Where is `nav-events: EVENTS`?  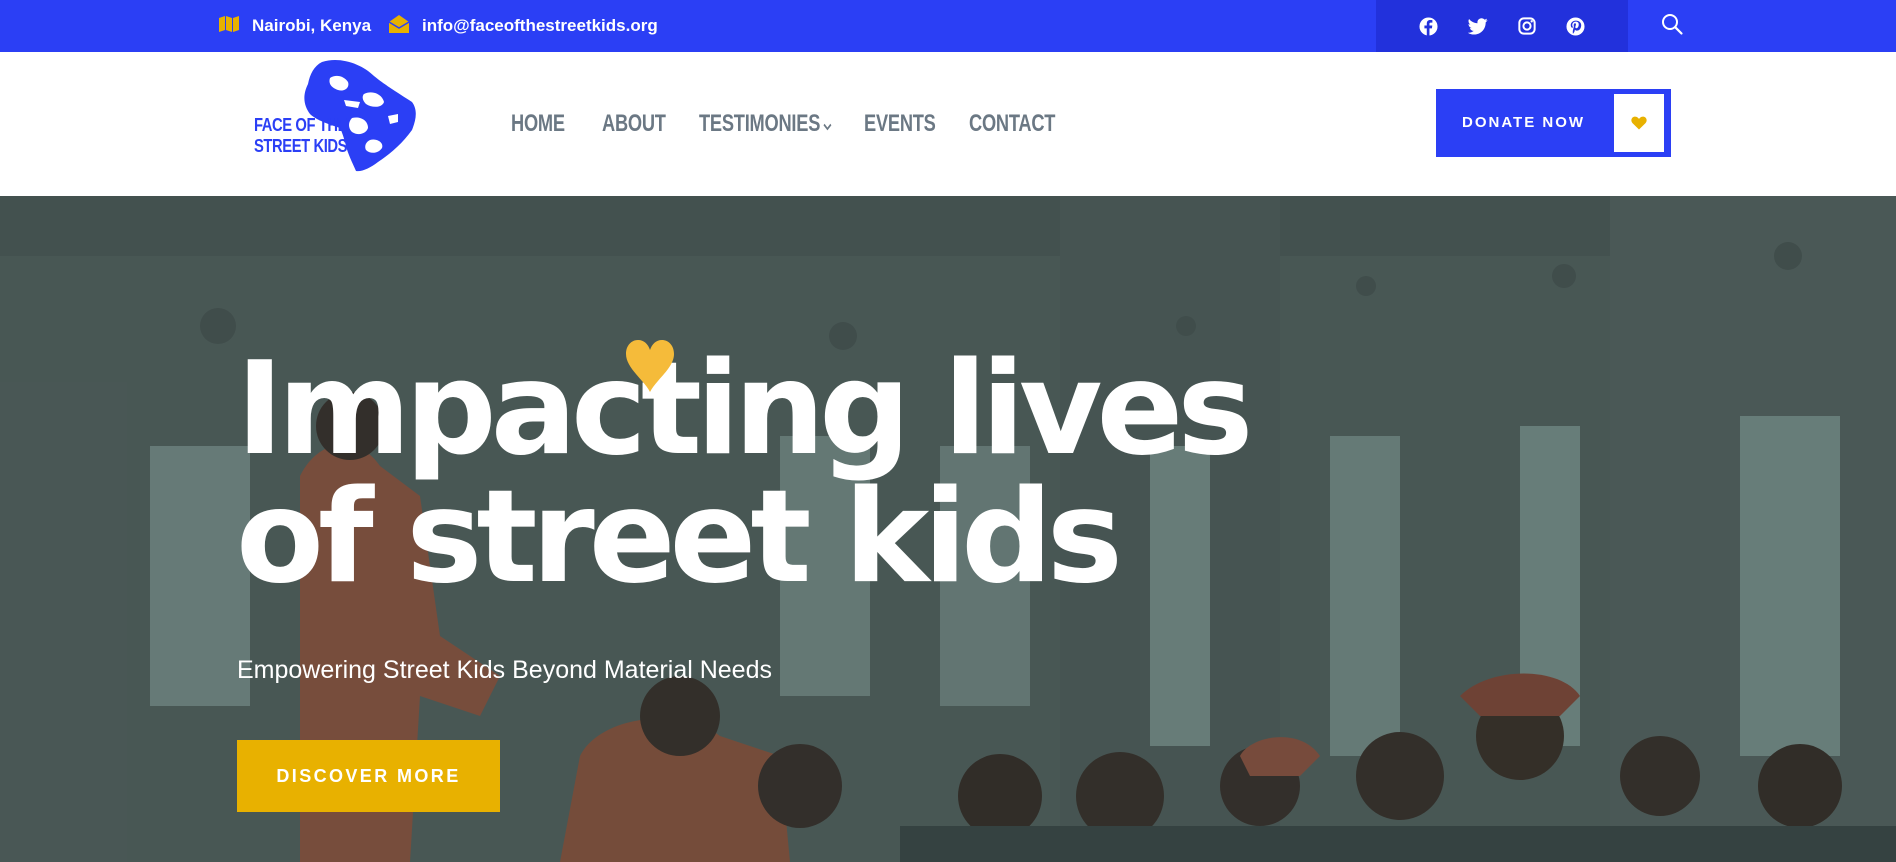 nav-events: EVENTS is located at coordinates (904, 124).